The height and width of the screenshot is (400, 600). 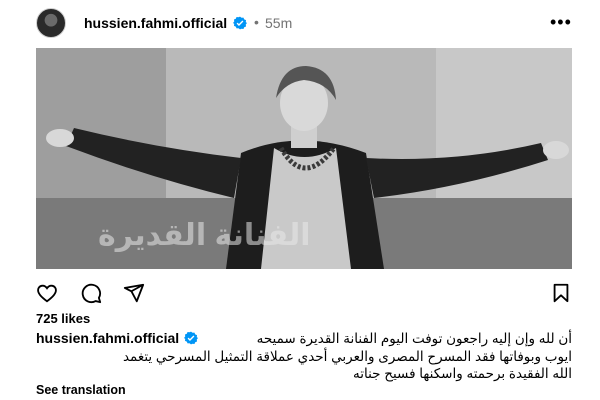 What do you see at coordinates (561, 22) in the screenshot?
I see `more-options-icon: •••` at bounding box center [561, 22].